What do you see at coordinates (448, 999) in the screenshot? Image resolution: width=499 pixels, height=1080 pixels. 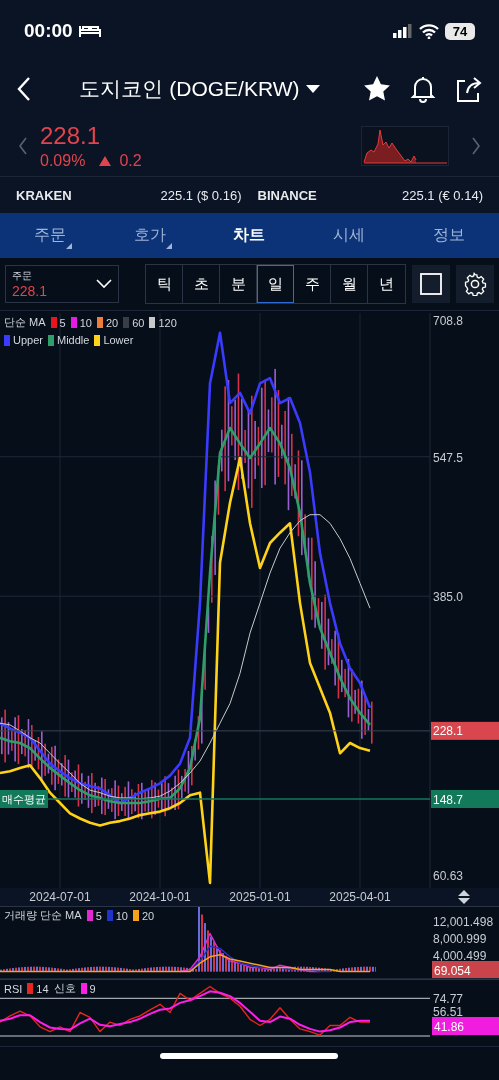 I see `axis-label: 74.77` at bounding box center [448, 999].